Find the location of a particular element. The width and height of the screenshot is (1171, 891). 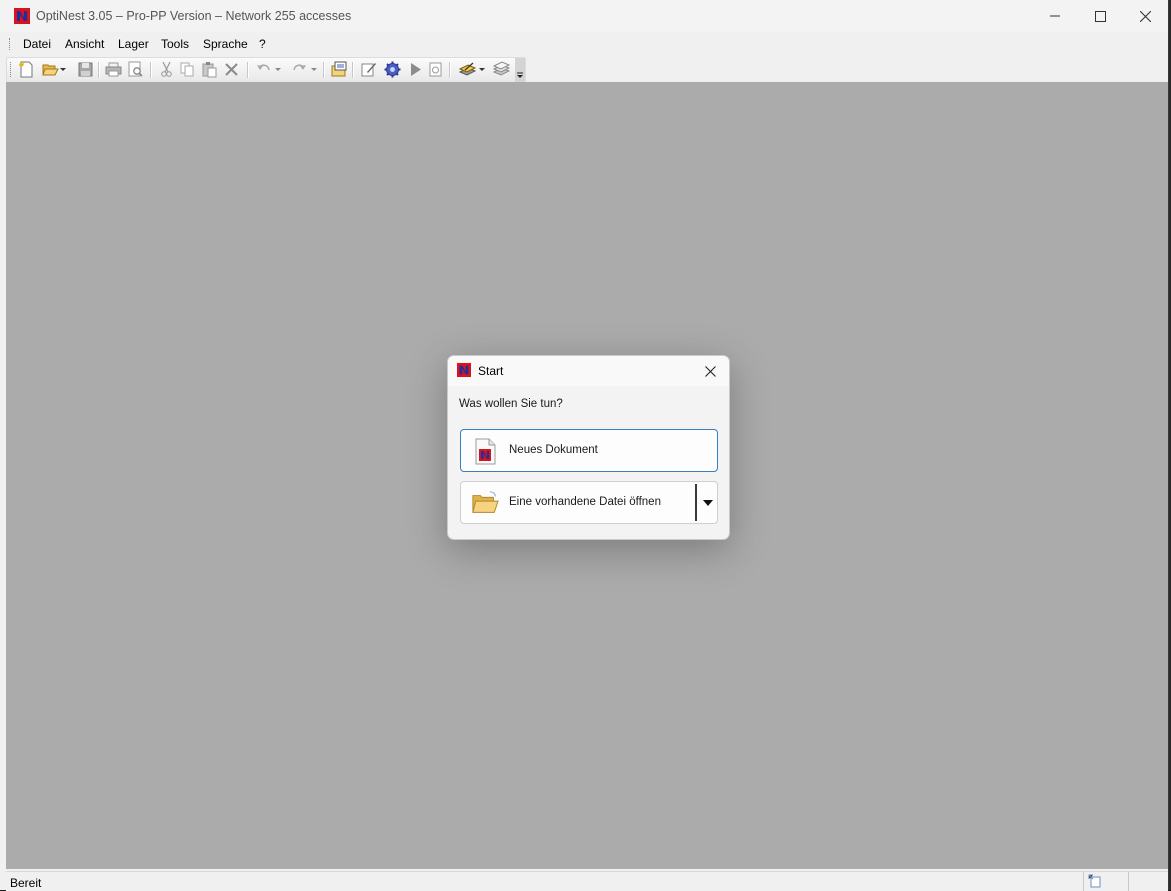

open-file-label: Eine vorhandene Datei öffnen is located at coordinates (585, 502).